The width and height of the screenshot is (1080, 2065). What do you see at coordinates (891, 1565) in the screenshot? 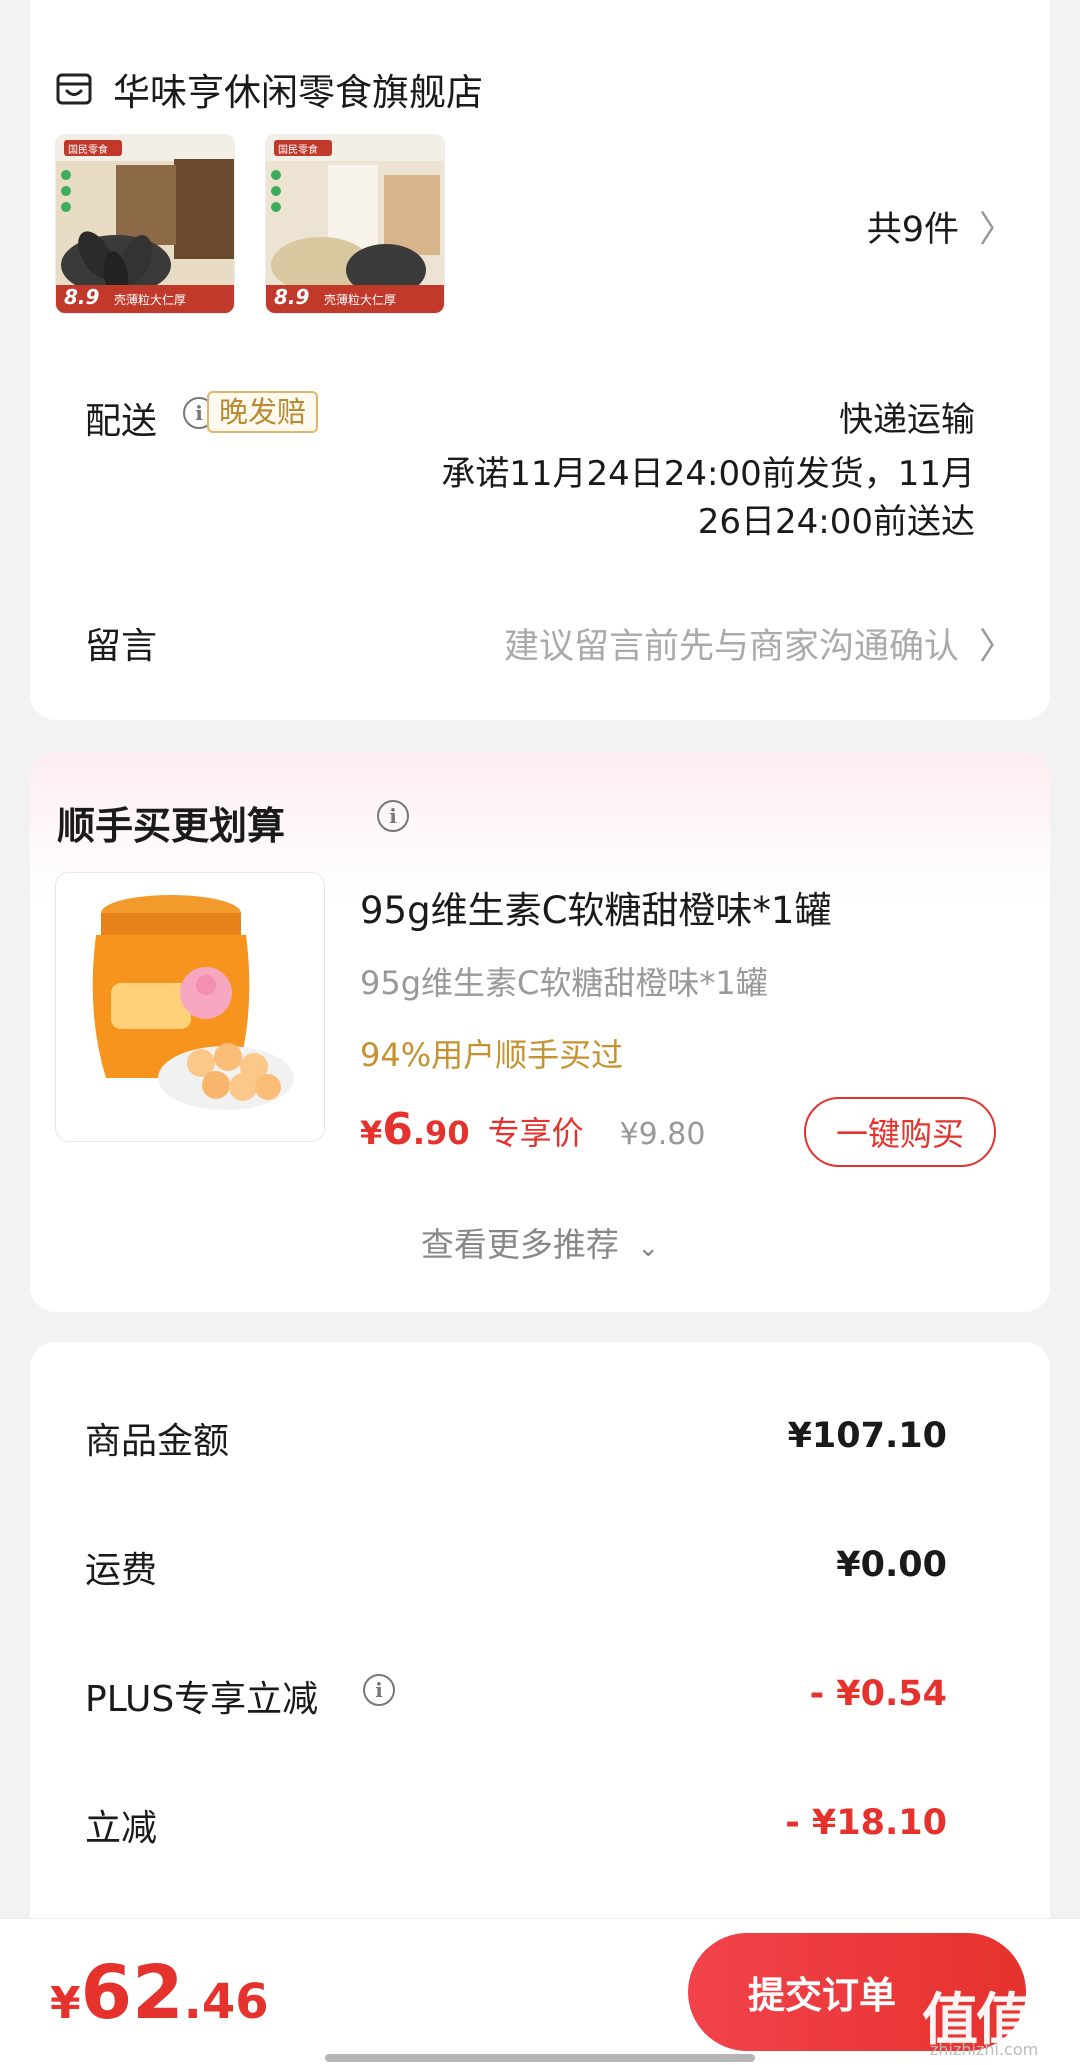
I see `summary-value-shipping: ¥0.00` at bounding box center [891, 1565].